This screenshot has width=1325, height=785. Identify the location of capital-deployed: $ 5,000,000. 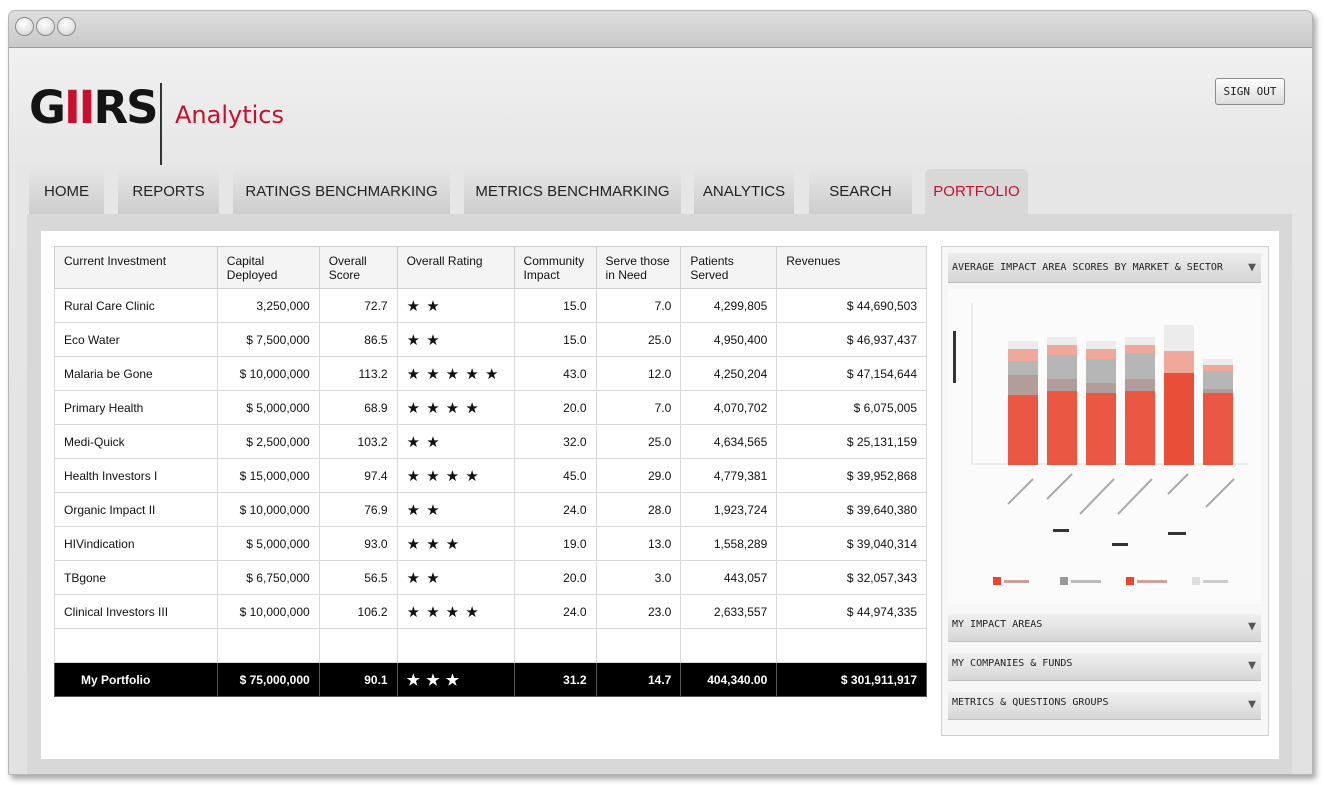
(268, 407).